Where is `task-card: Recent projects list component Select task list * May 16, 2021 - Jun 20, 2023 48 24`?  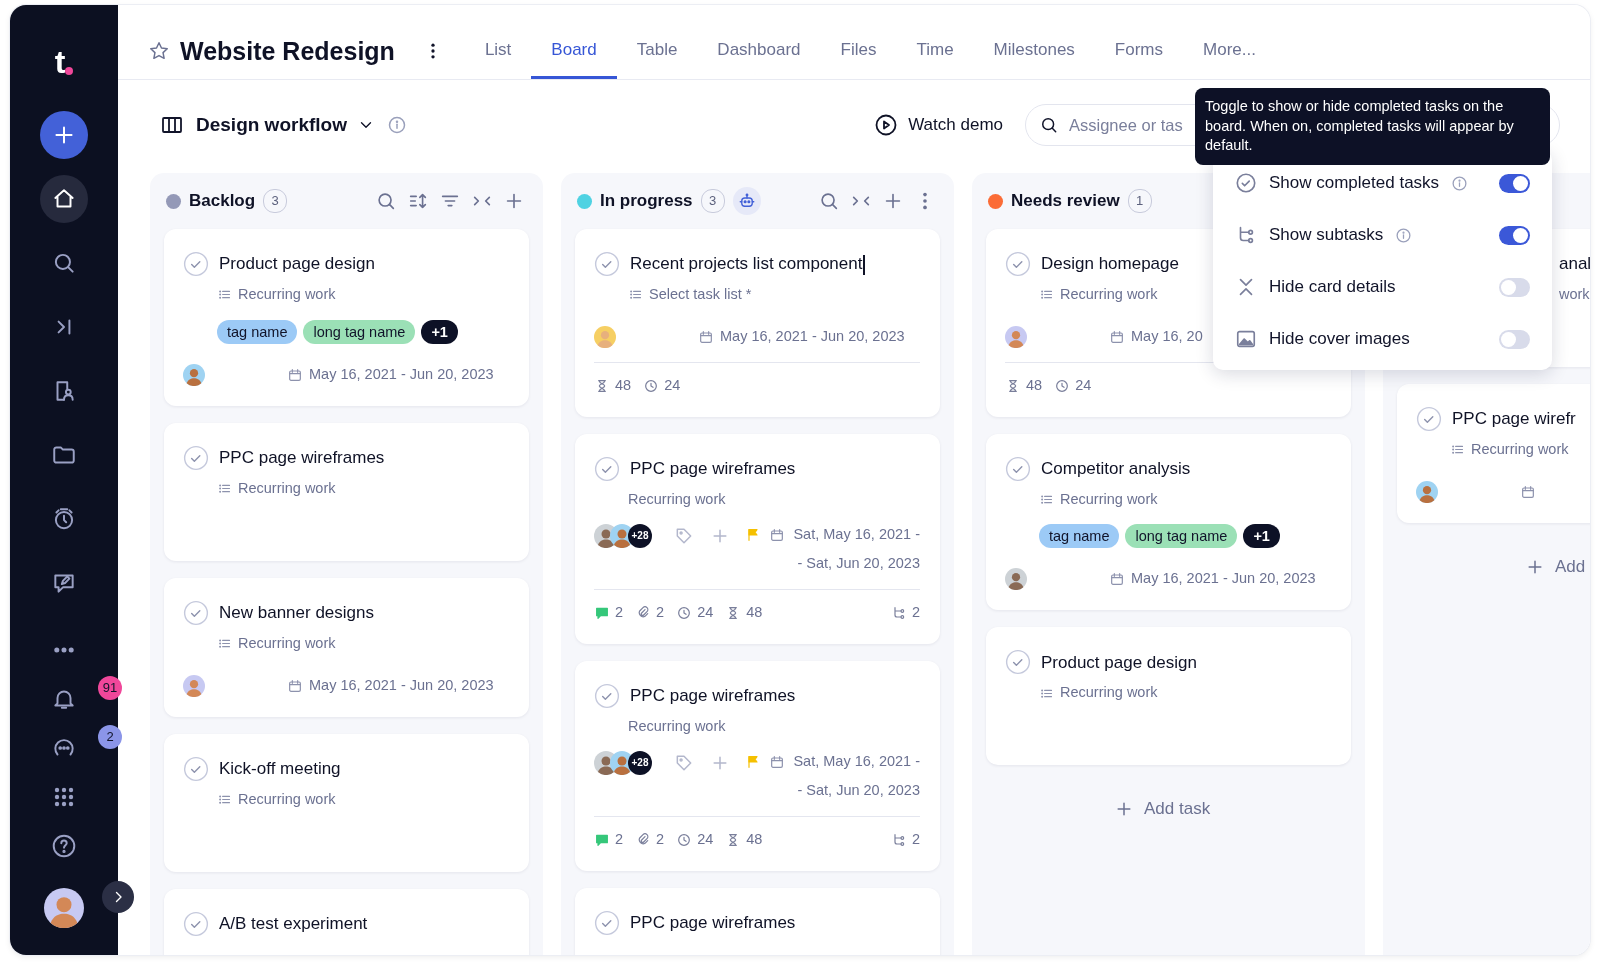 task-card: Recent projects list component Select task list * May 16, 2021 - Jun 20, 2023 48 24 is located at coordinates (757, 323).